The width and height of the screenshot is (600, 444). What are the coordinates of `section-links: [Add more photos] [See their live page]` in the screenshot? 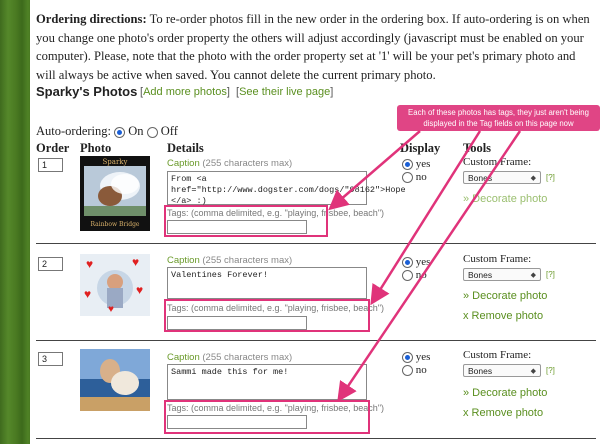 It's located at (237, 92).